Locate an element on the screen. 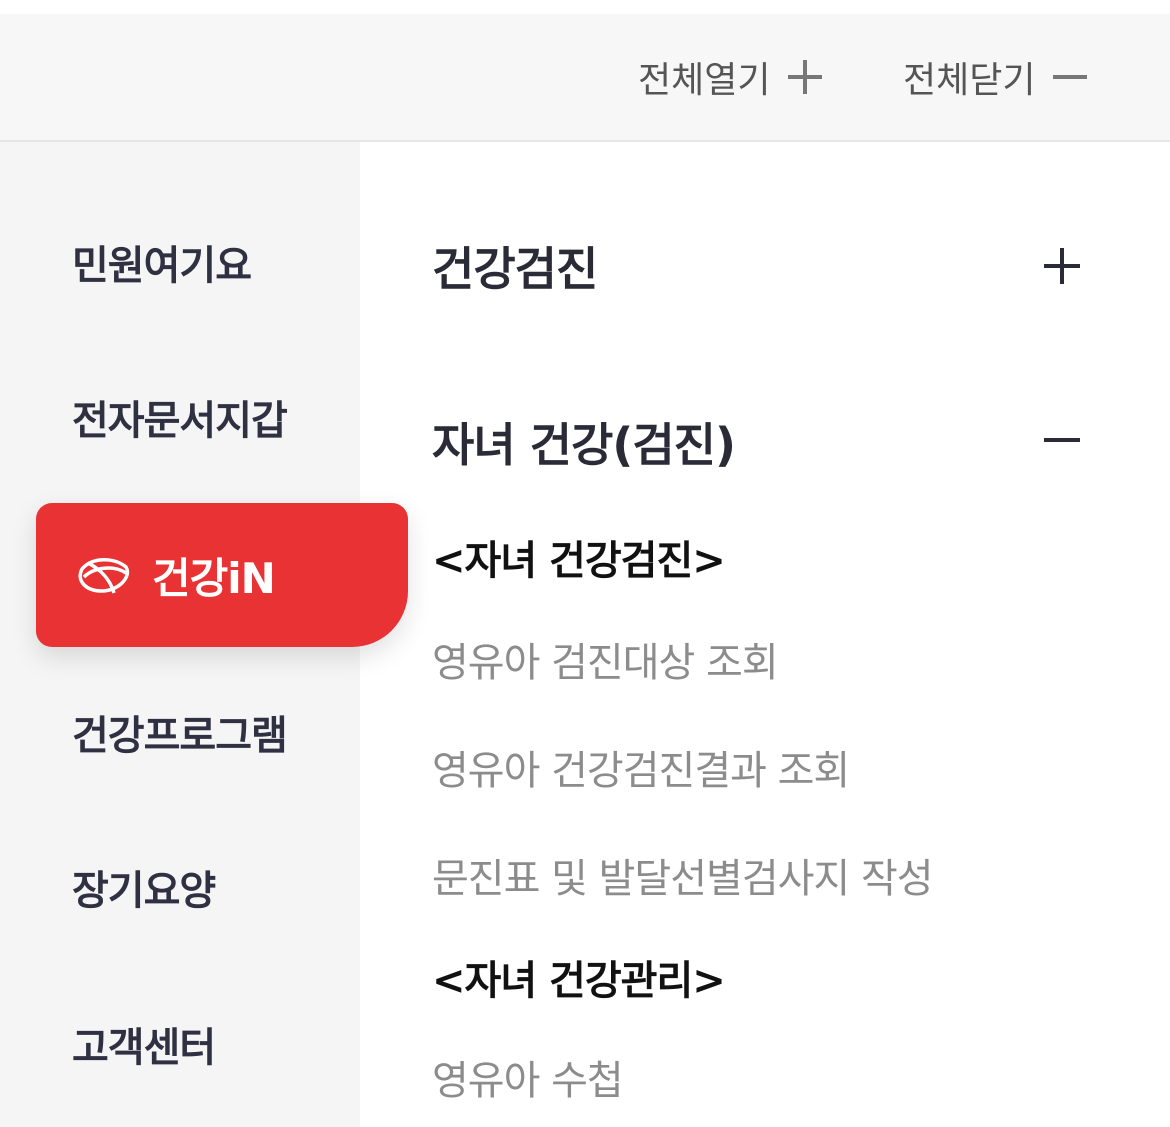 The image size is (1170, 1127). group-heading-child-checkup: <자녀 건강검진> is located at coordinates (579, 557).